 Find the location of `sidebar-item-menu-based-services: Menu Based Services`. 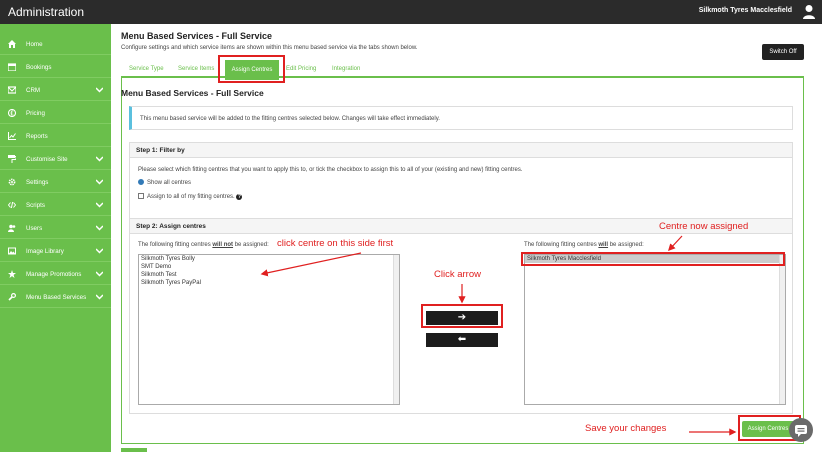

sidebar-item-menu-based-services: Menu Based Services is located at coordinates (55, 297).